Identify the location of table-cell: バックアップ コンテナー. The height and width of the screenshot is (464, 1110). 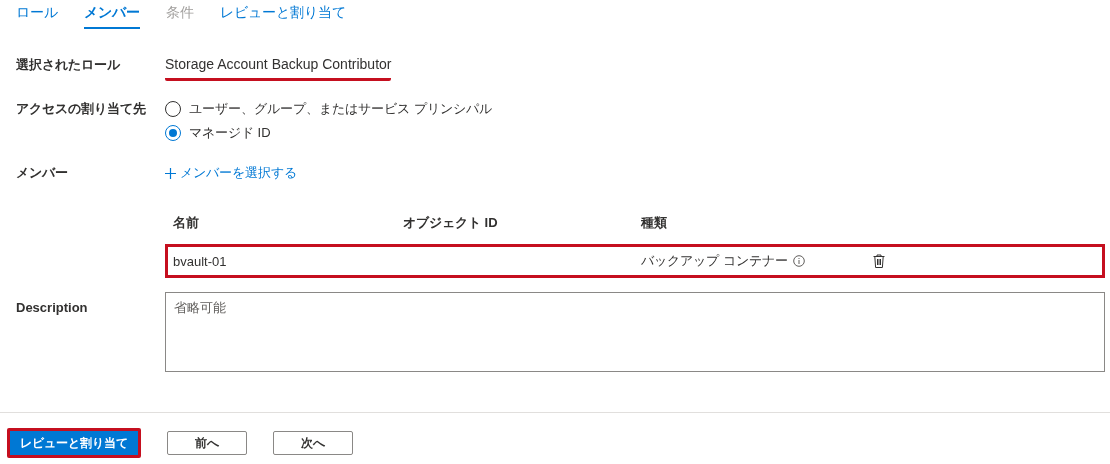
(714, 261).